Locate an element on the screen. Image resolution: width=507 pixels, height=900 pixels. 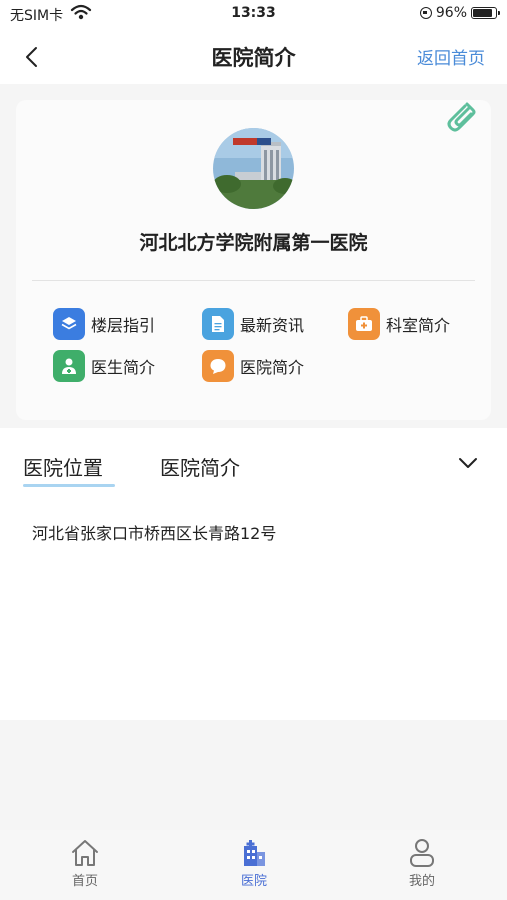
chevron-down-icon is located at coordinates (468, 463).